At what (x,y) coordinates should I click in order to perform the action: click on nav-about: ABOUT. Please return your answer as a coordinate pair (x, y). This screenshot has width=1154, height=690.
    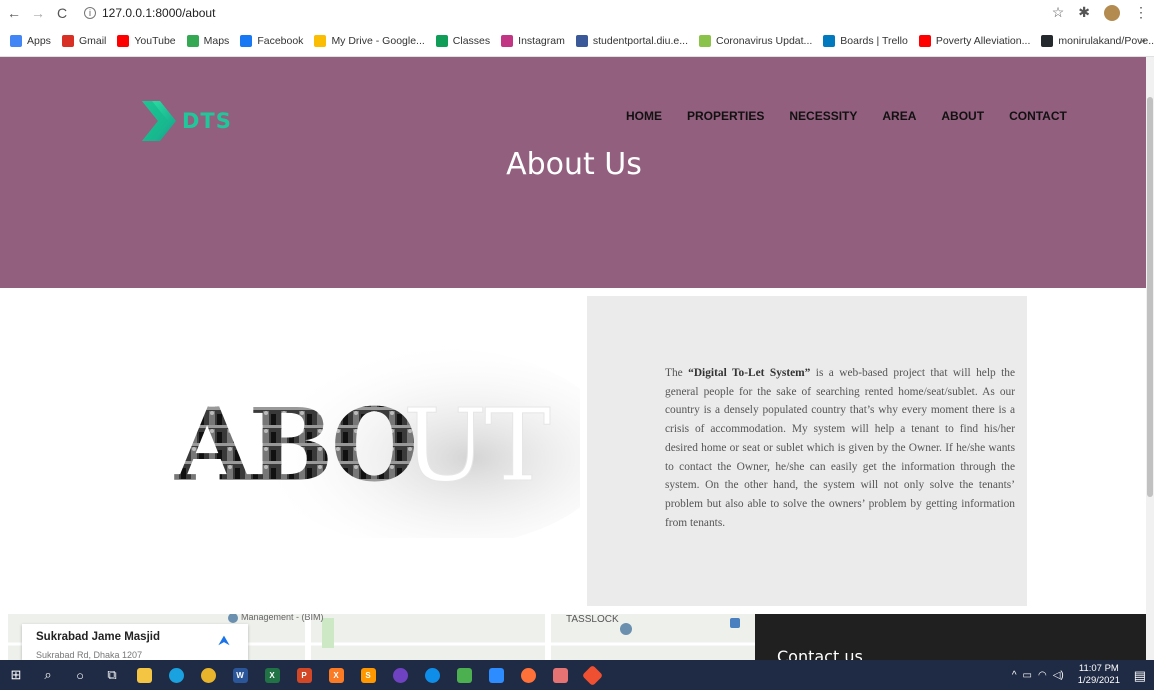
    Looking at the image, I should click on (962, 116).